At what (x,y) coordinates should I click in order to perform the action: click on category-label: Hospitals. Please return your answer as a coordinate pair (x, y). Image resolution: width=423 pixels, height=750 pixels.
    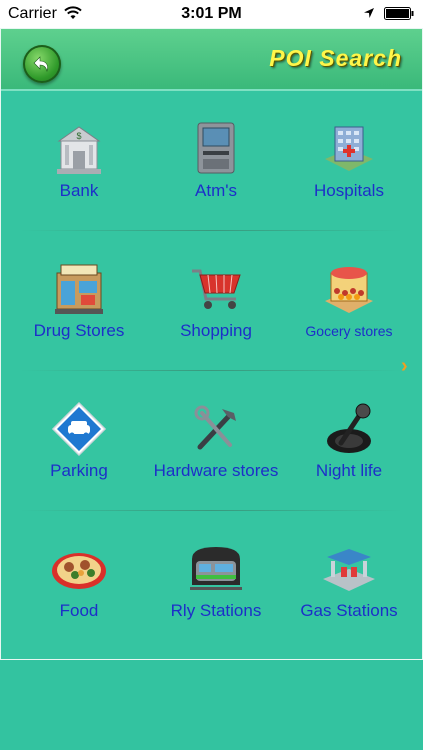
    Looking at the image, I should click on (349, 190).